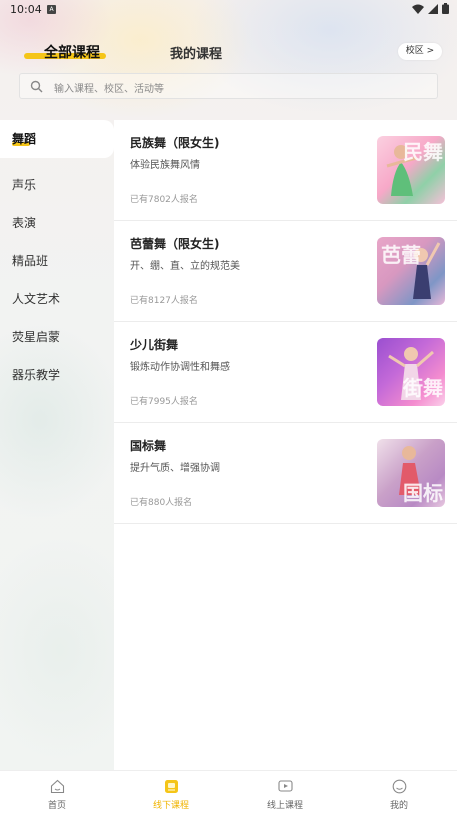 The width and height of the screenshot is (457, 814). Describe the element at coordinates (171, 786) in the screenshot. I see `offline-course-icon` at that location.